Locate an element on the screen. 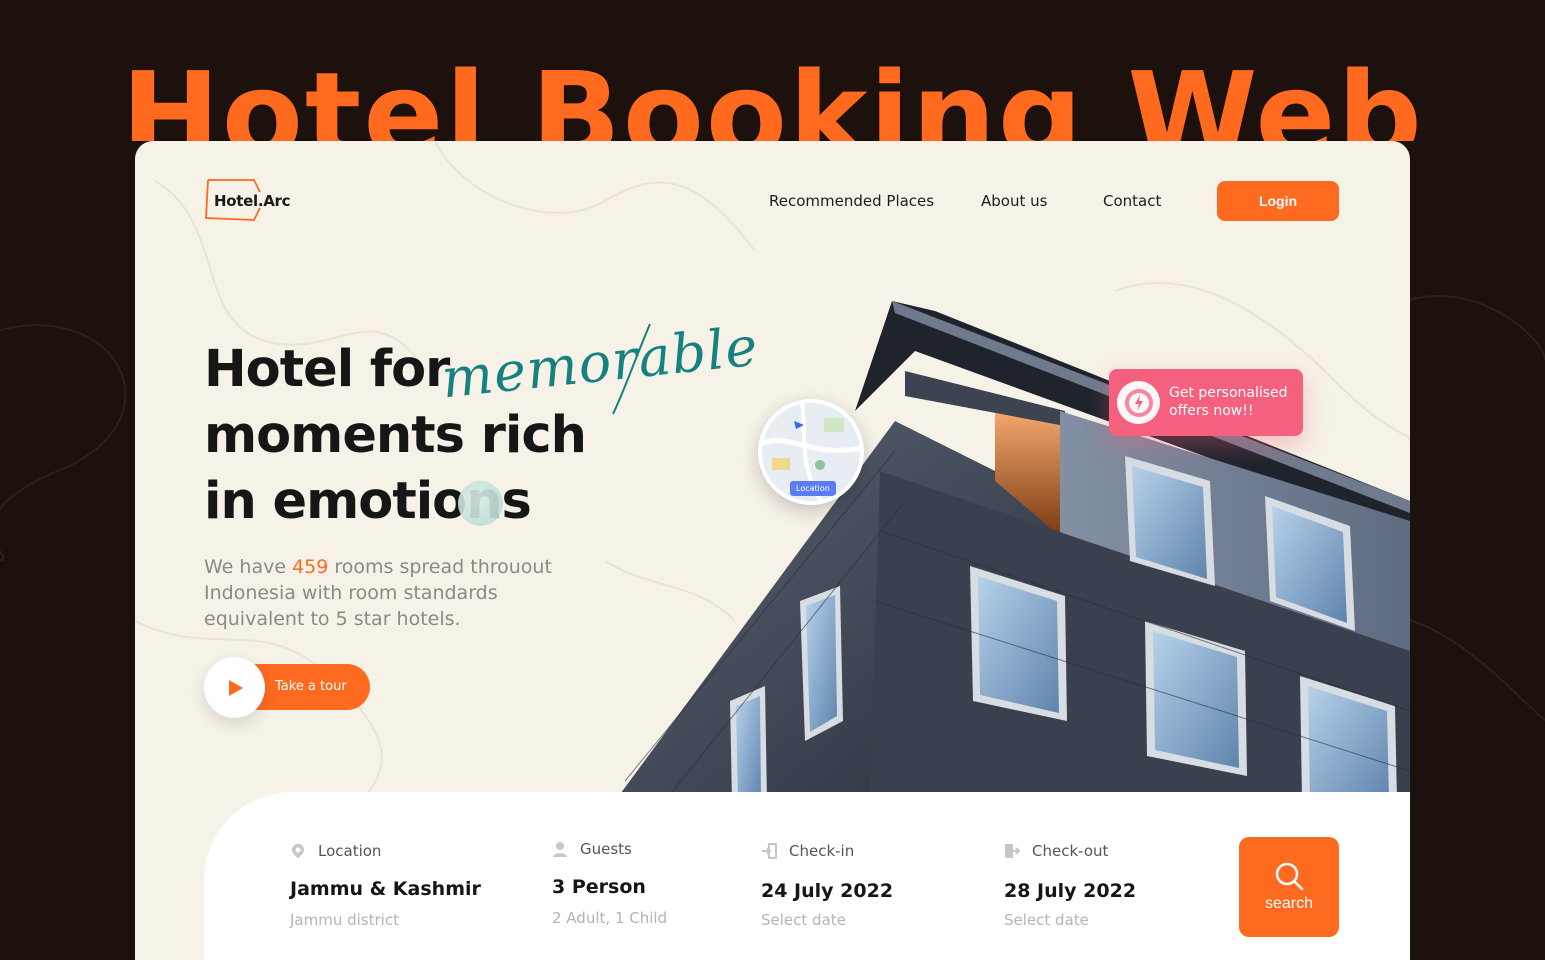 This screenshot has width=1545, height=960. checkout-label-text: Check-out is located at coordinates (1070, 851).